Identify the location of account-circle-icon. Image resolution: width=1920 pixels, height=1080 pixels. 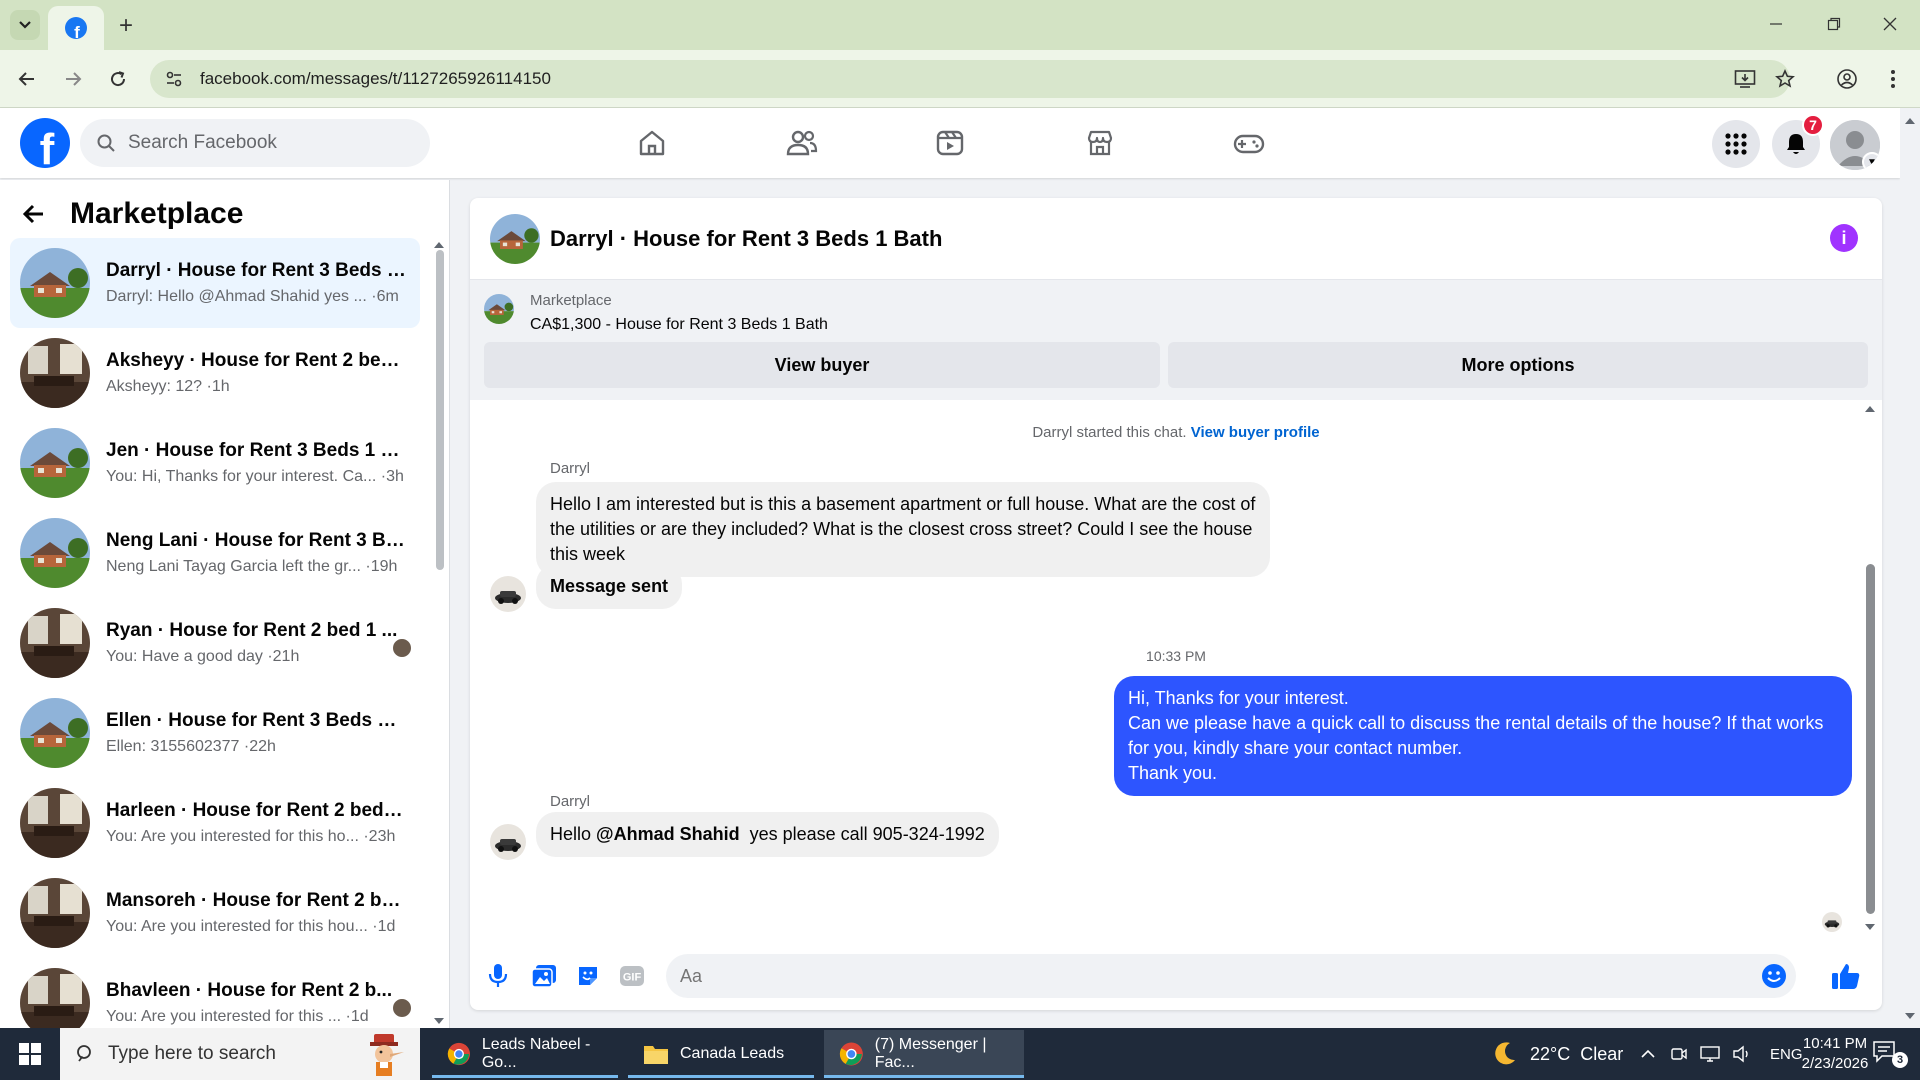
(1847, 79).